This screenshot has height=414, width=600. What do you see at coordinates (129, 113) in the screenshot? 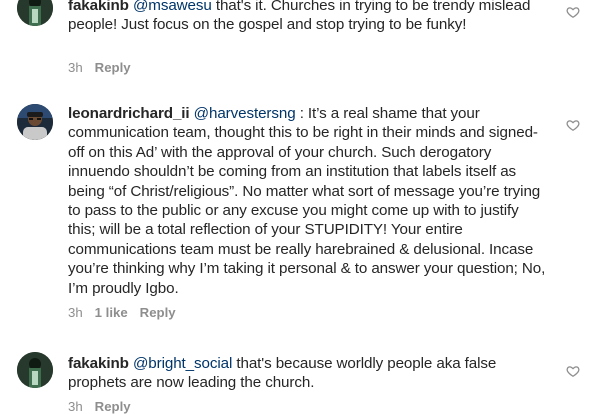
I see `comment-username: leonardrichard_ii` at bounding box center [129, 113].